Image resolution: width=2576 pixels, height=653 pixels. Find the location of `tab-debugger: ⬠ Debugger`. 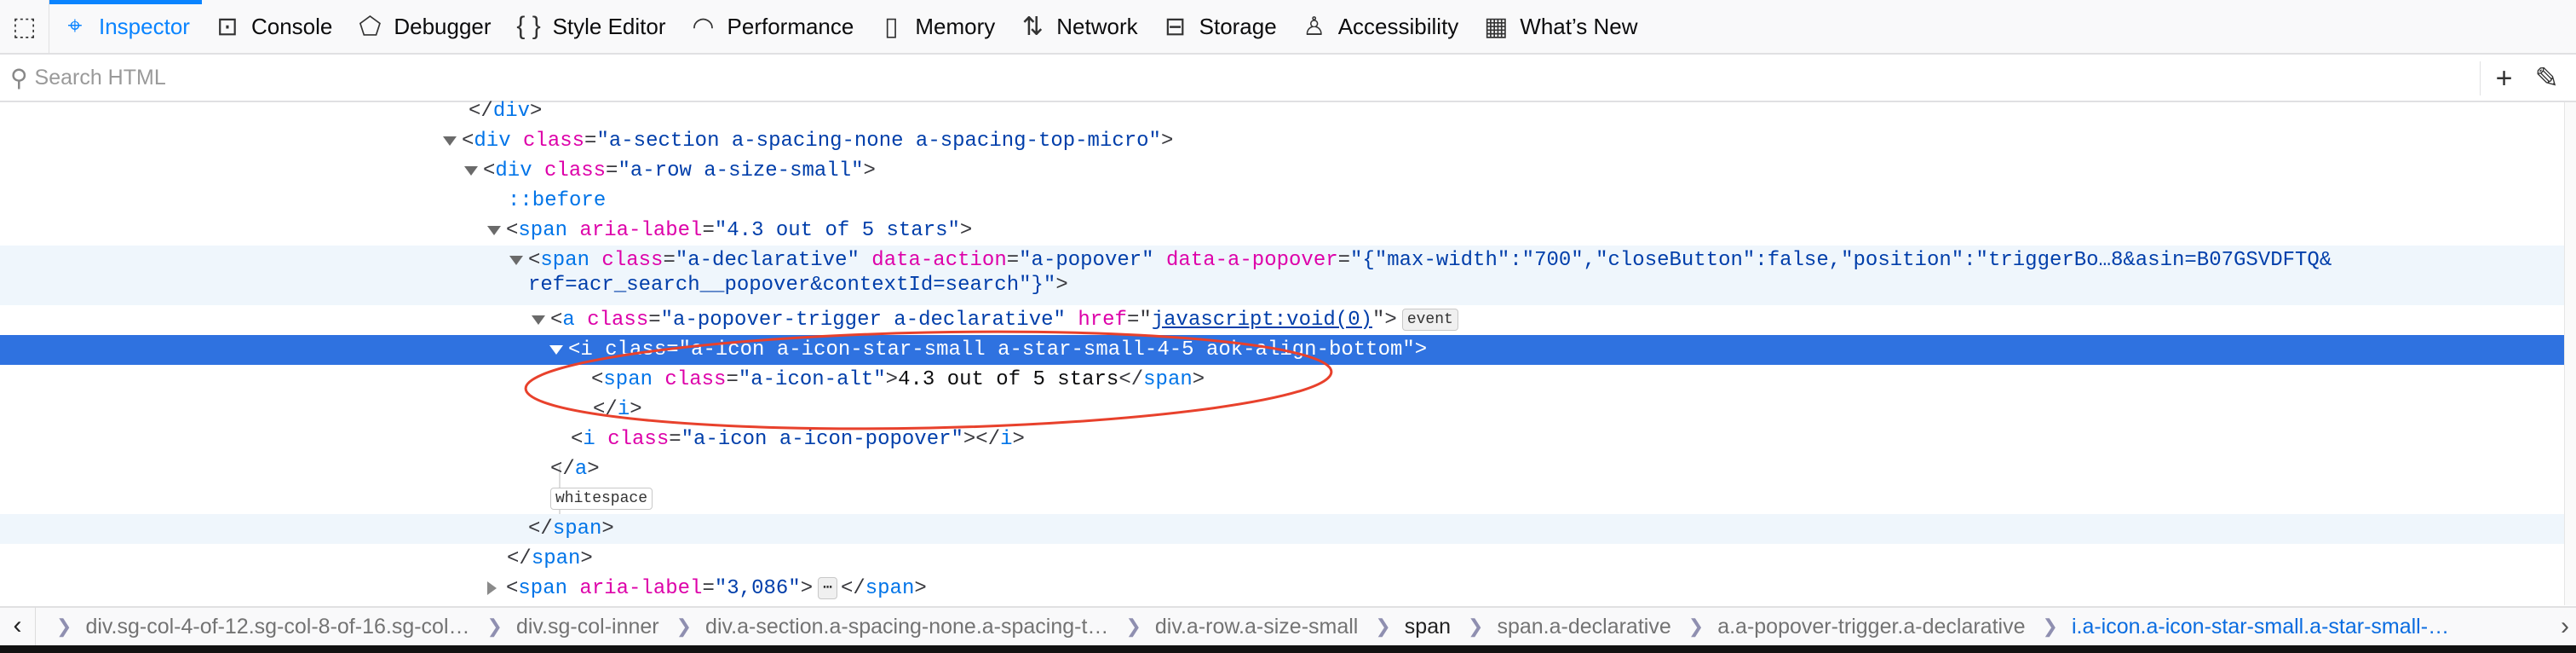

tab-debugger: ⬠ Debugger is located at coordinates (423, 27).